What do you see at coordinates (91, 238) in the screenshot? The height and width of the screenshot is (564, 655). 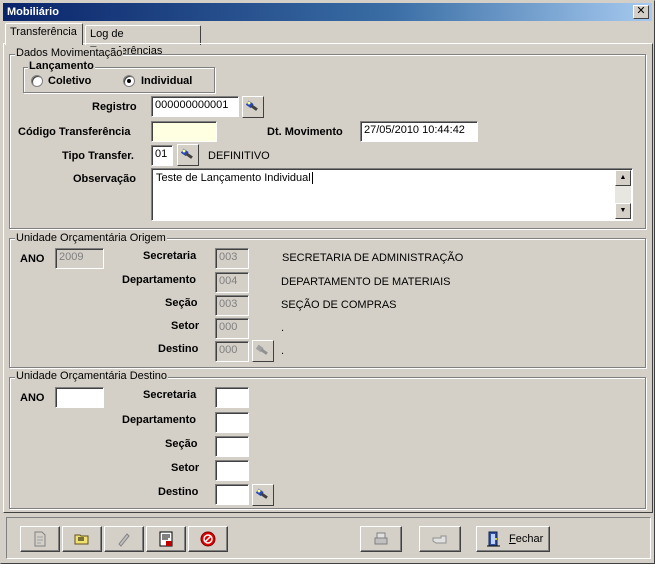 I see `origem-legend: Unidade Orçamentária Origem` at bounding box center [91, 238].